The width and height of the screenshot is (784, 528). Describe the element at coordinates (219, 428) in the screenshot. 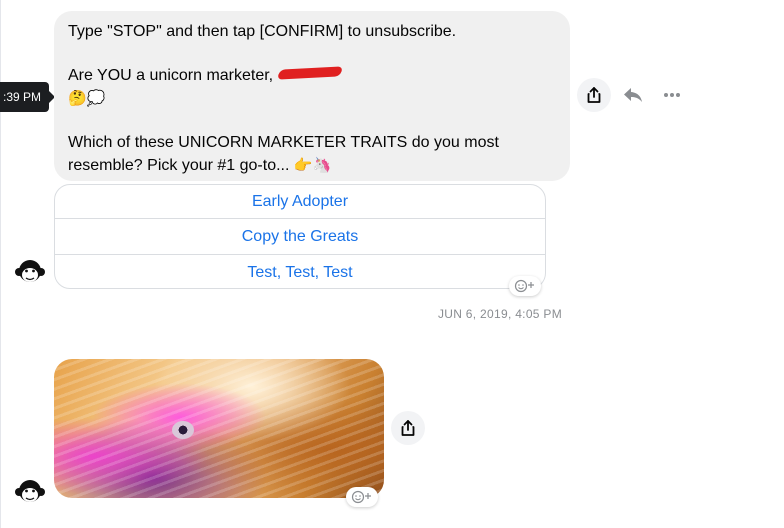

I see `image-attachment` at that location.